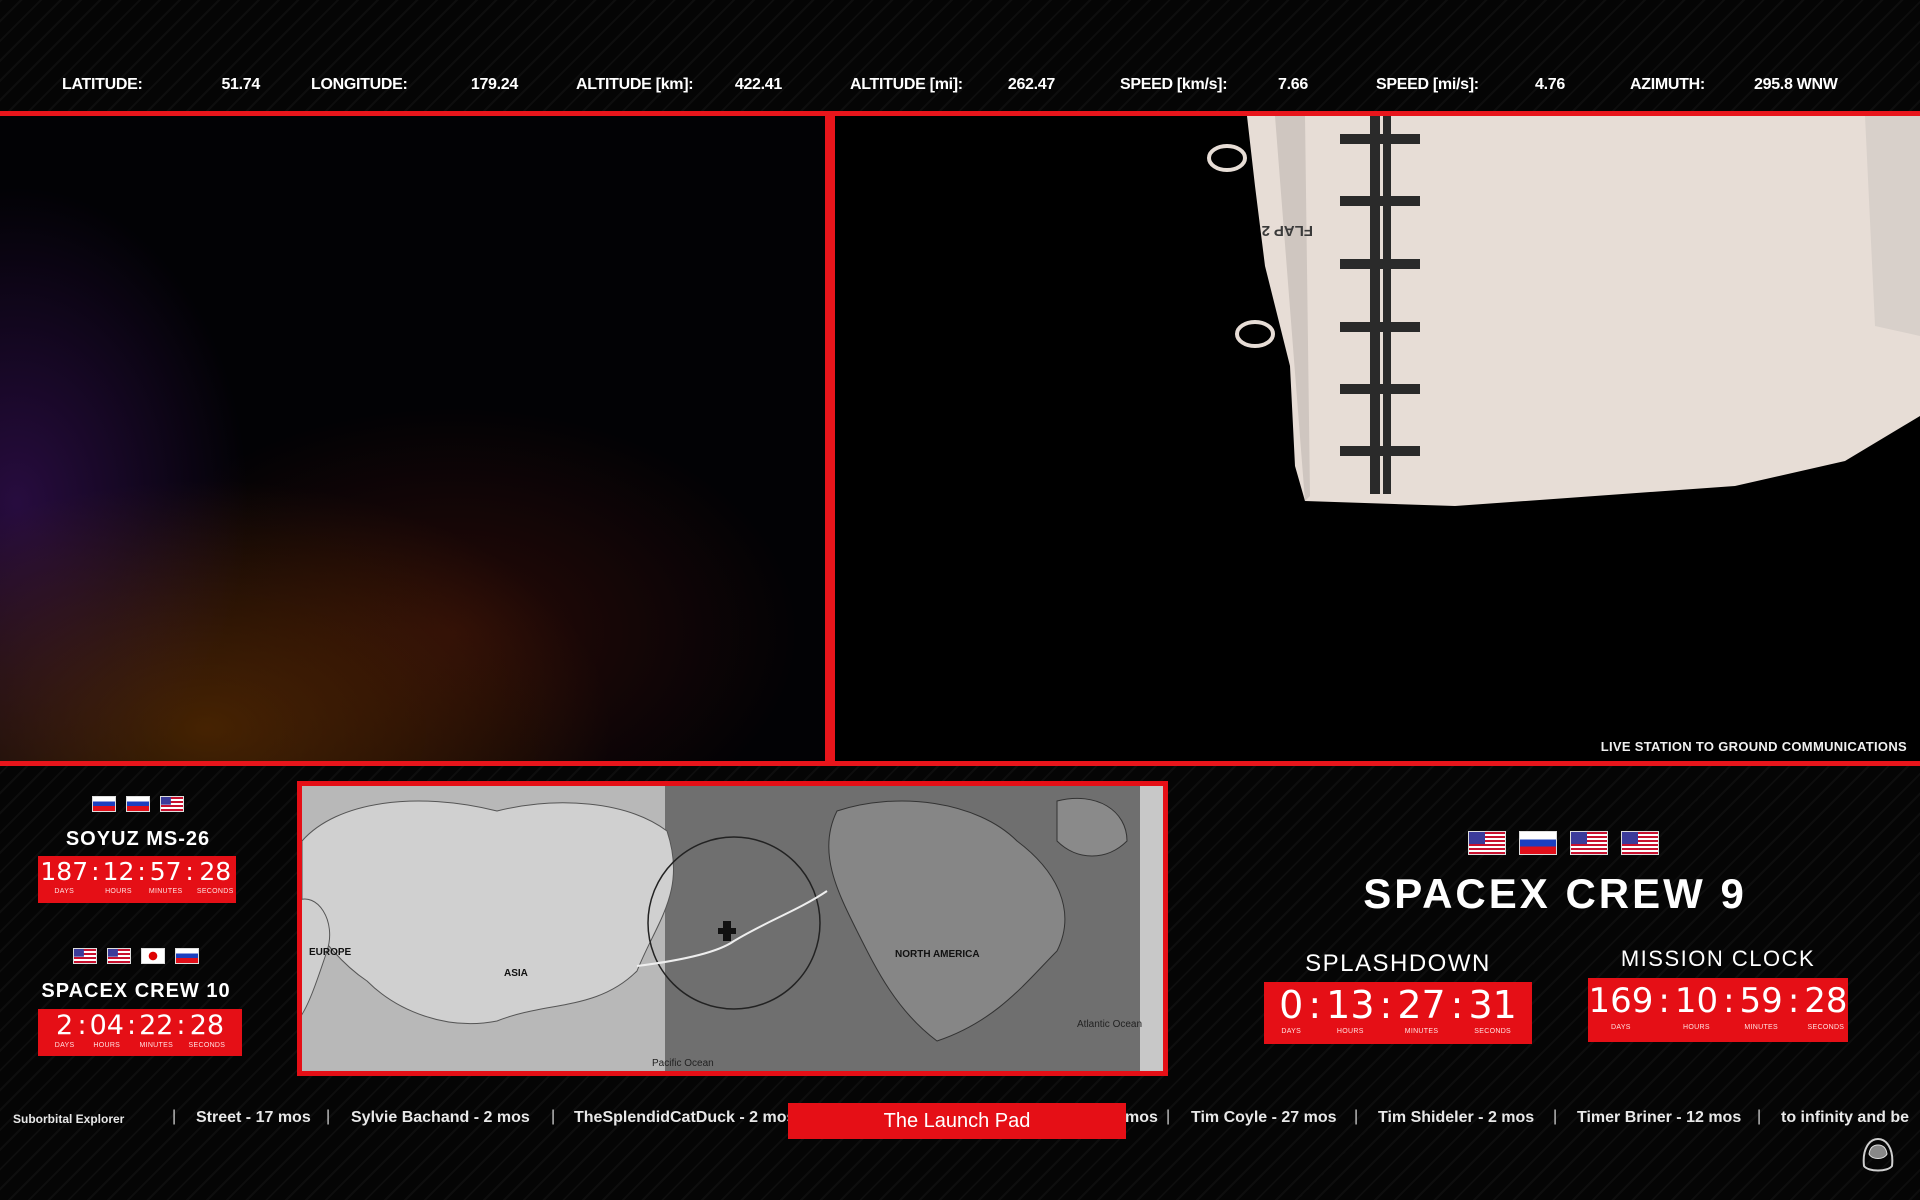 The height and width of the screenshot is (1200, 1920). Describe the element at coordinates (65, 1025) in the screenshot. I see `crew10-days: 2` at that location.